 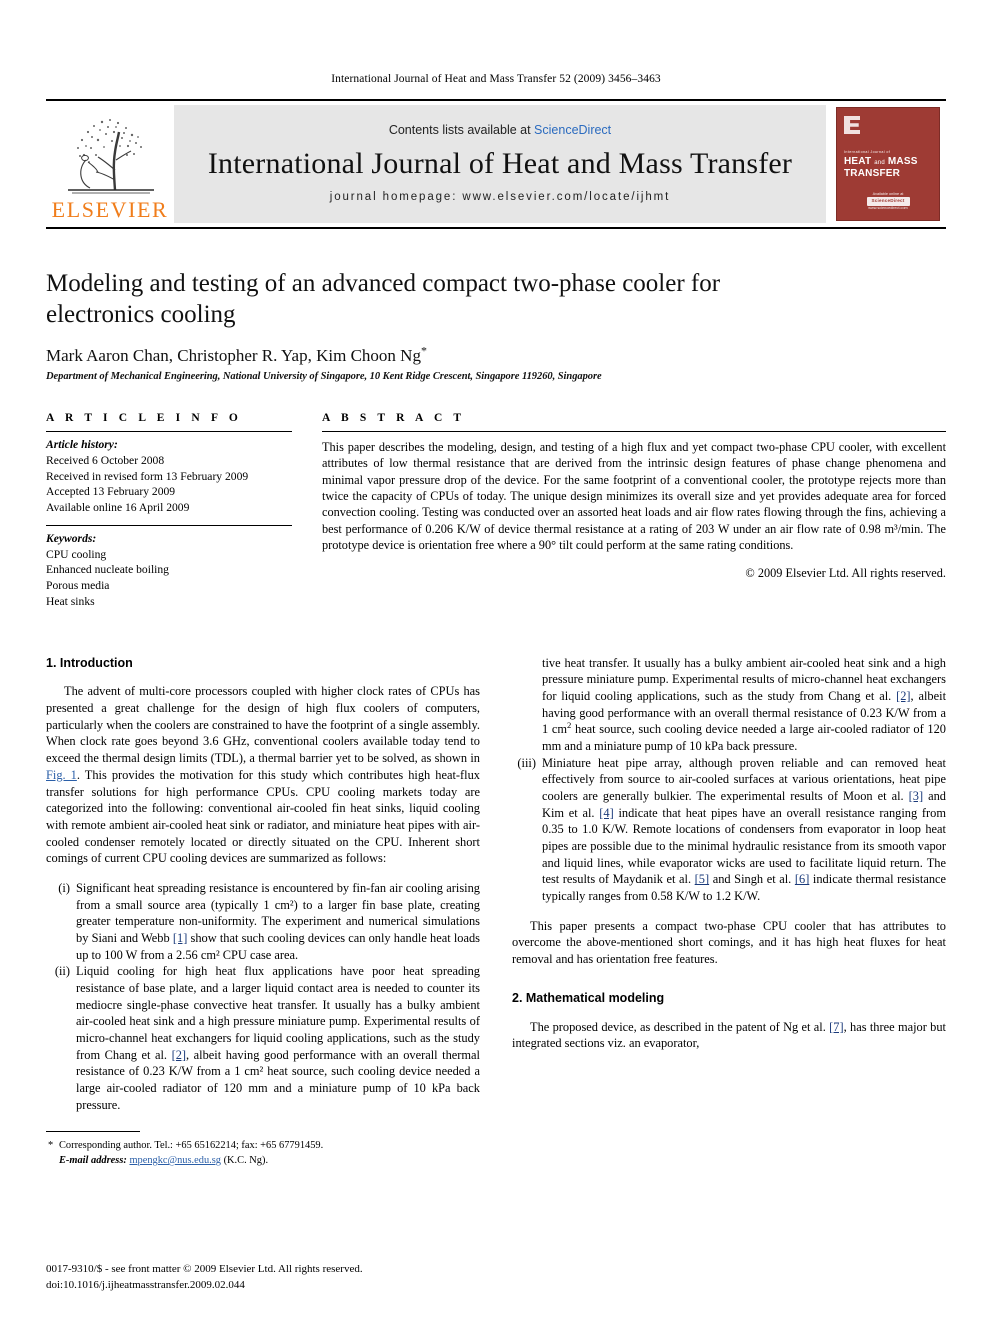 What do you see at coordinates (51, 1146) in the screenshot?
I see `footnote-star: *` at bounding box center [51, 1146].